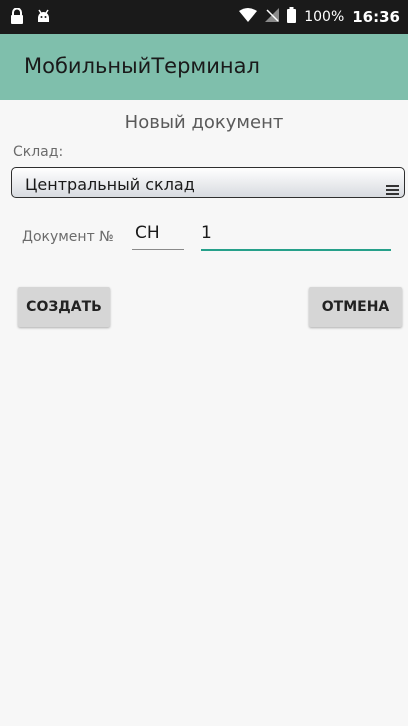 Image resolution: width=408 pixels, height=726 pixels. What do you see at coordinates (376, 17) in the screenshot?
I see `status-time: 16:36` at bounding box center [376, 17].